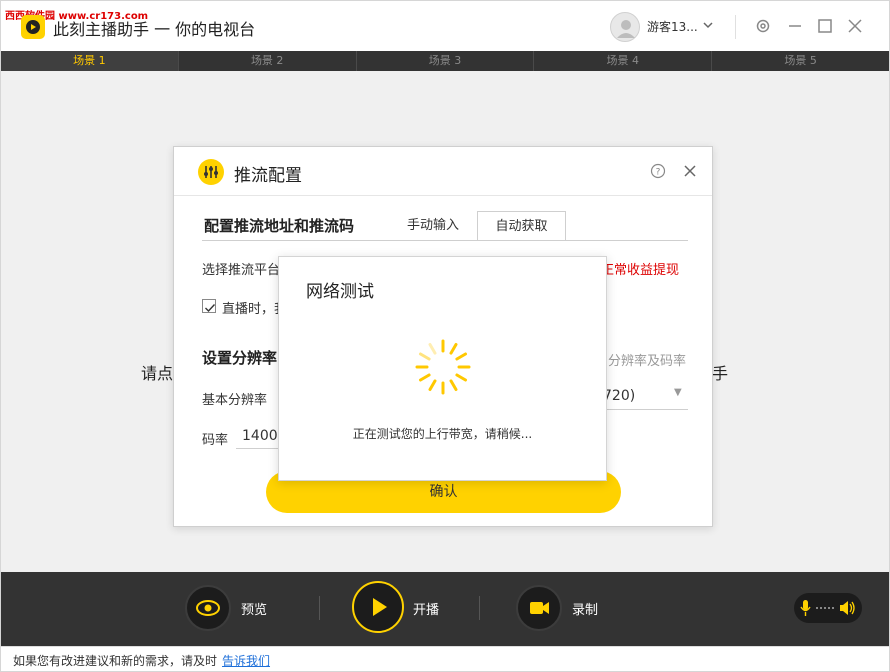 This screenshot has width=890, height=672. I want to click on app-logo-icon, so click(33, 27).